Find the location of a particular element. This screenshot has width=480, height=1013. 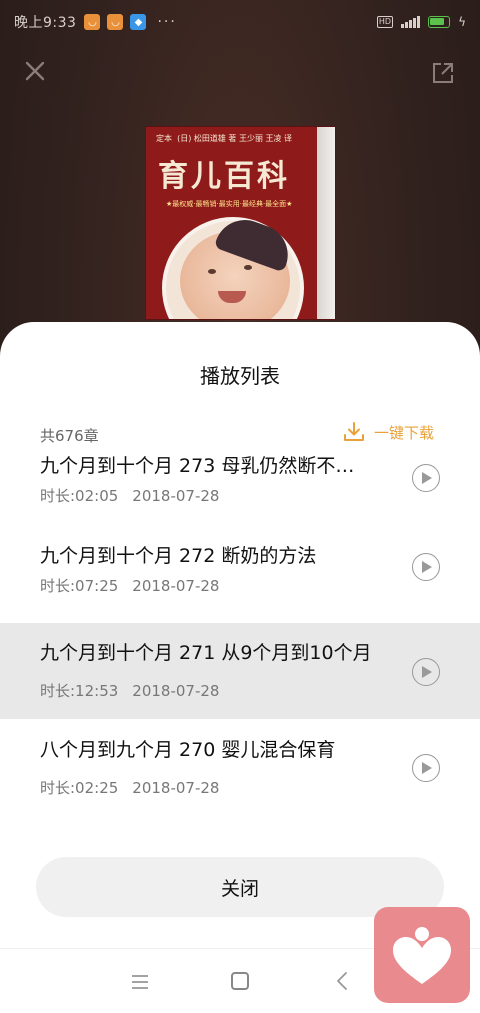

home-icon is located at coordinates (240, 981).